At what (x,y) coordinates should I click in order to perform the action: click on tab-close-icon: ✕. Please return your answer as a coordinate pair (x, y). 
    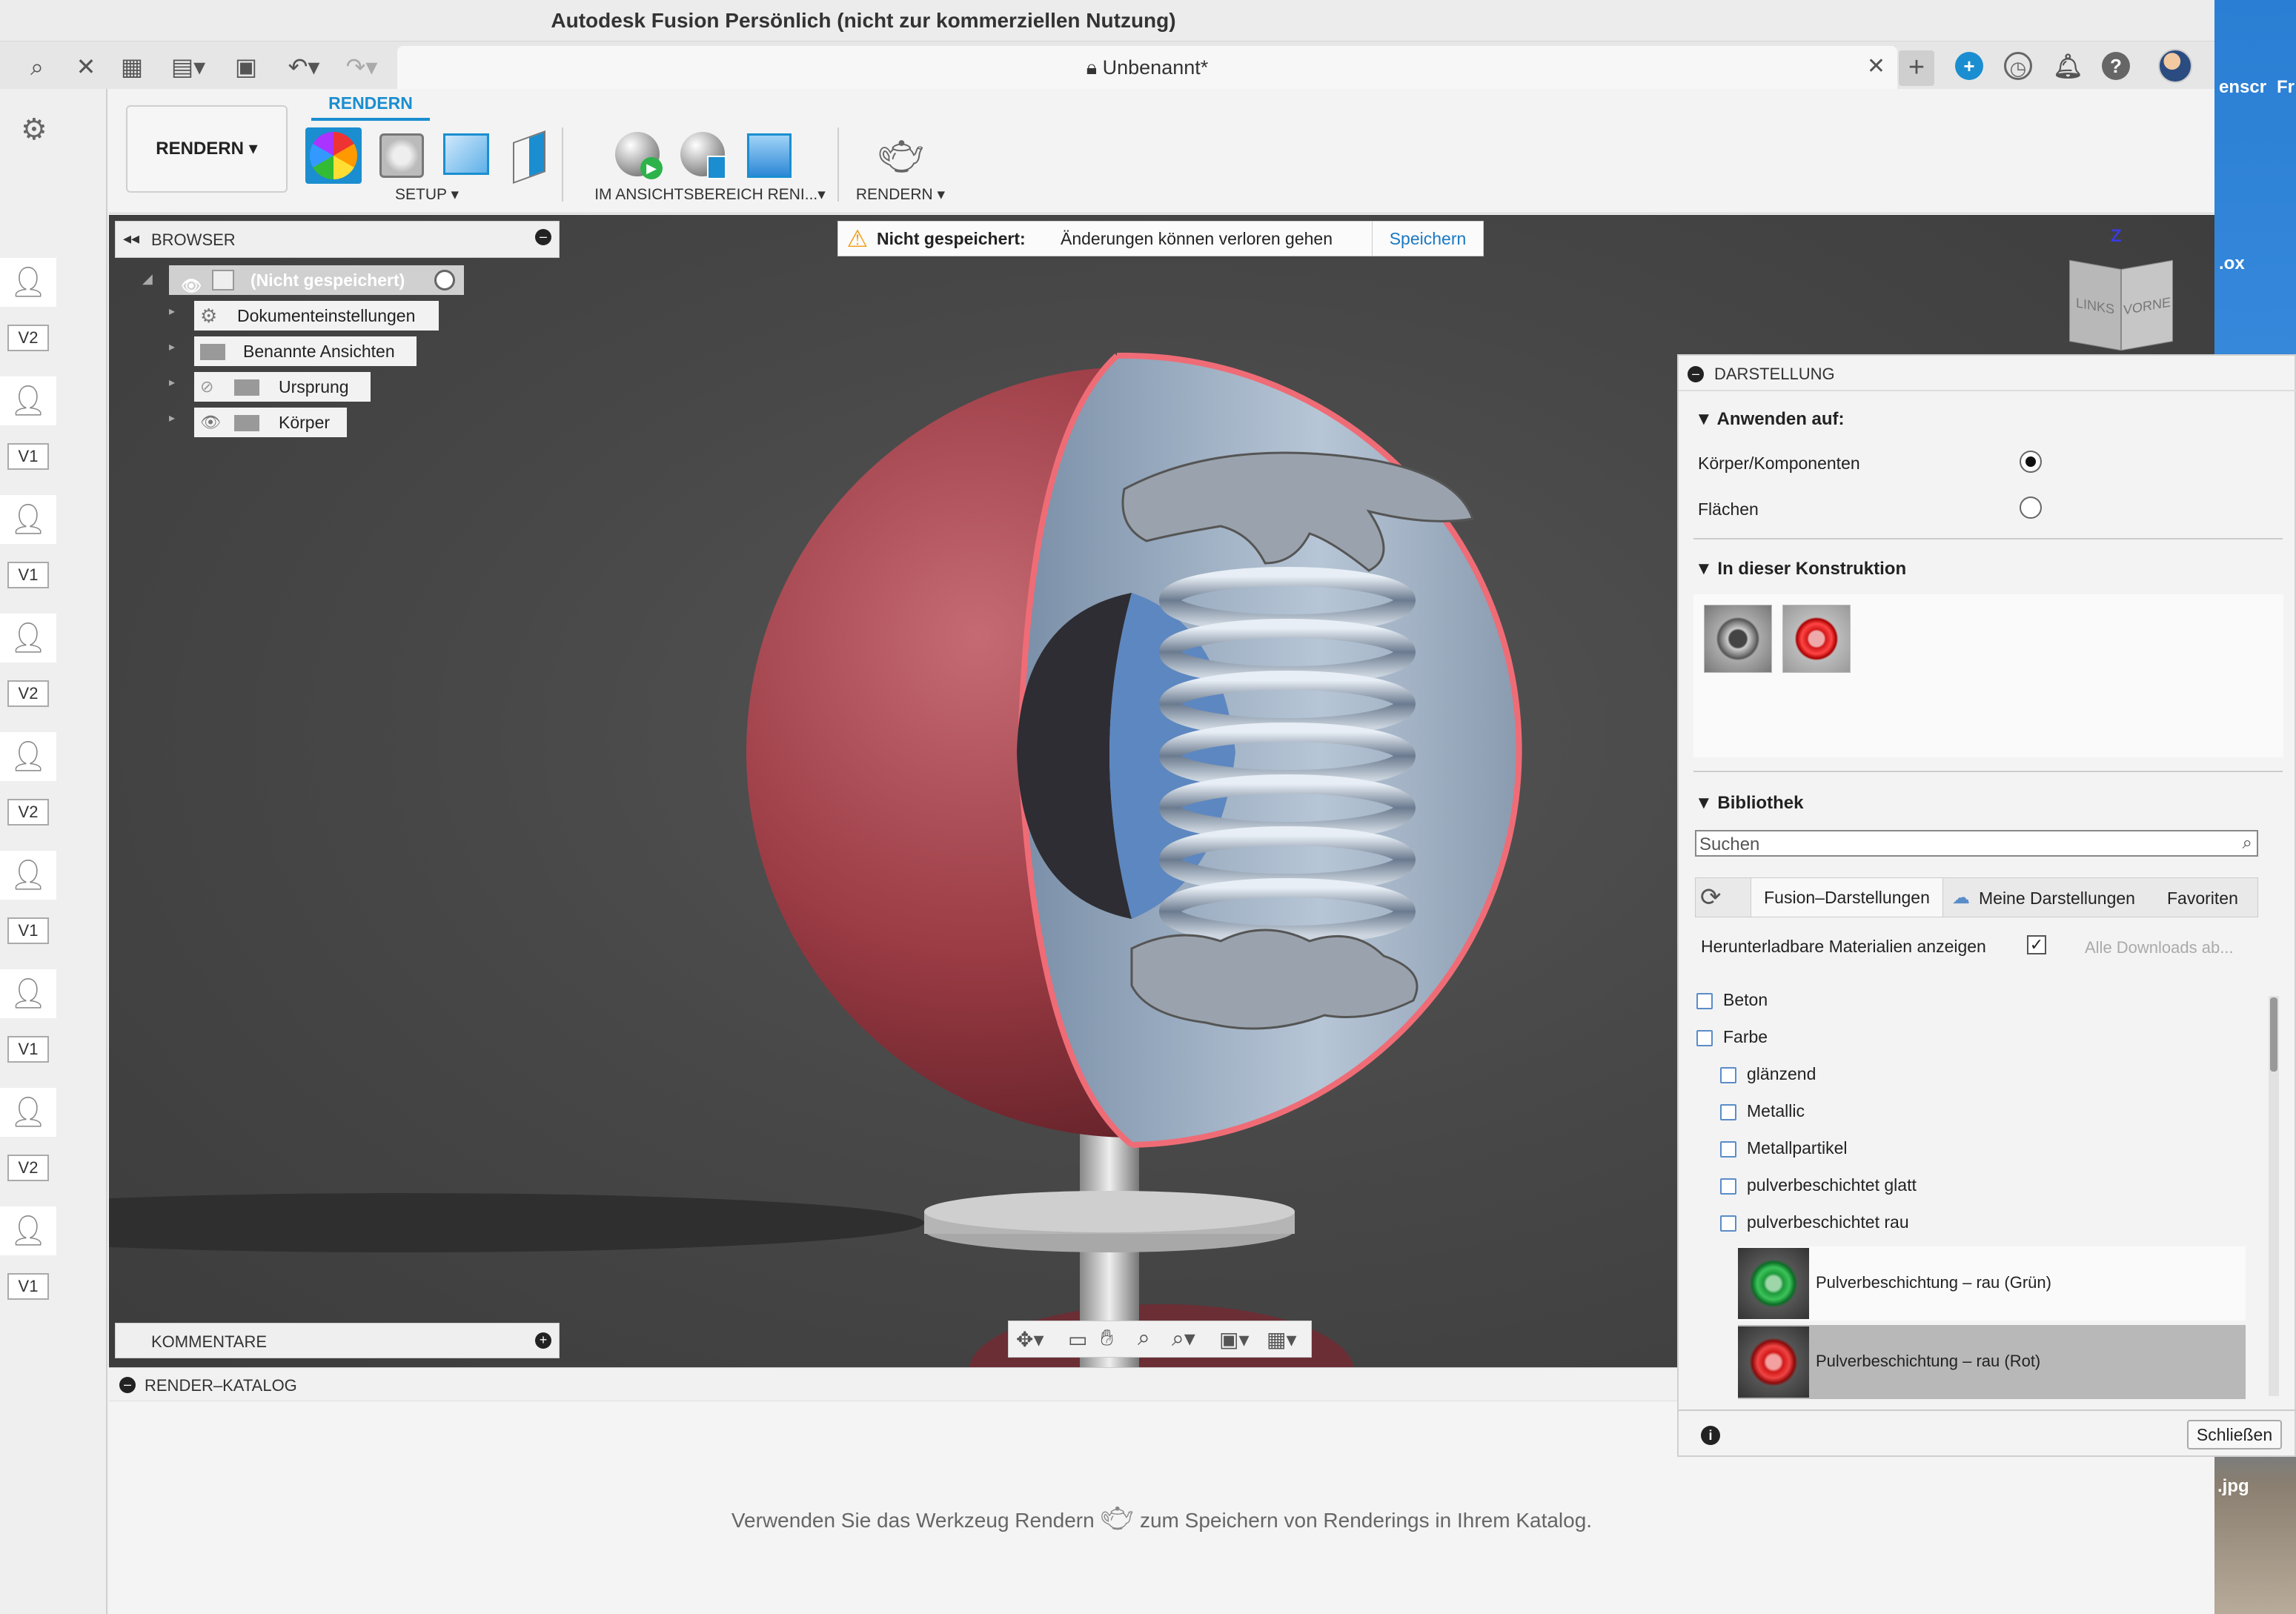
    Looking at the image, I should click on (1876, 66).